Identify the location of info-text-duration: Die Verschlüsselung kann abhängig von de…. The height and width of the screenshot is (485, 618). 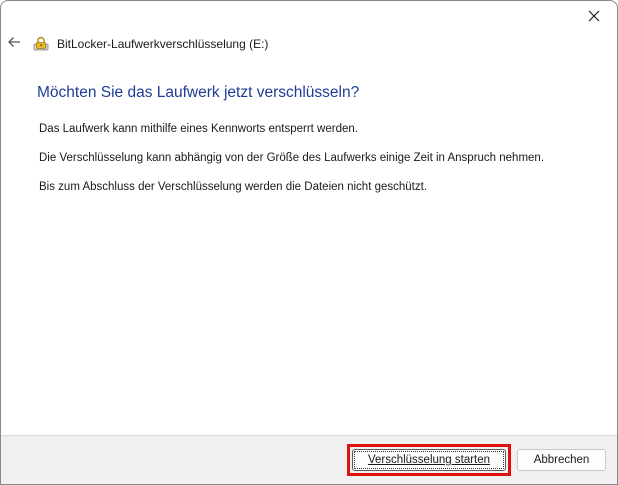
(292, 158).